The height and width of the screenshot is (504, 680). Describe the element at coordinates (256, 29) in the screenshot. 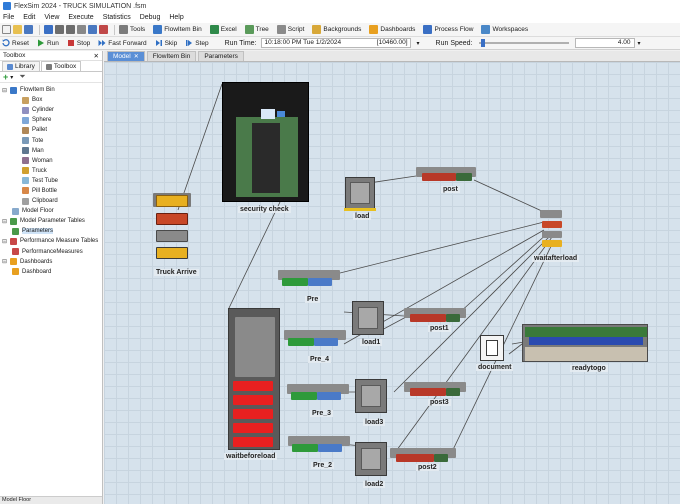

I see `tree-button: Tree` at that location.